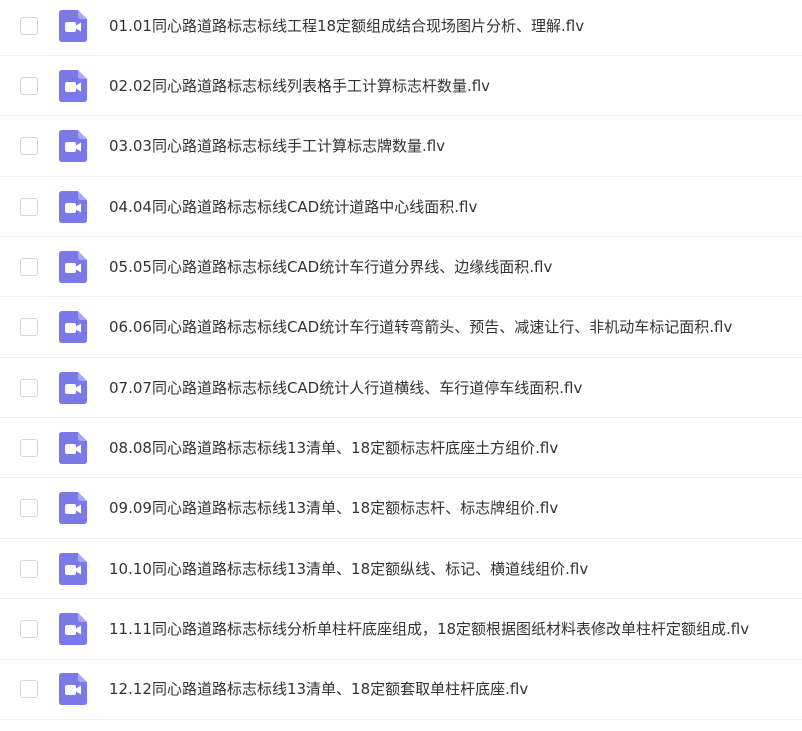  Describe the element at coordinates (452, 448) in the screenshot. I see `file-name: 08.08同心路道路标志标线13清单、18定额标志杆底座土方组价.flv` at that location.